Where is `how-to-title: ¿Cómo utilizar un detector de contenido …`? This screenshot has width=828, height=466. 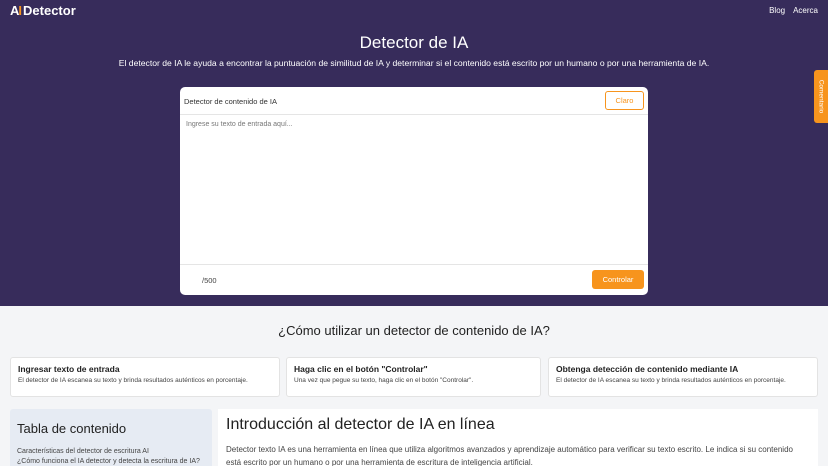 how-to-title: ¿Cómo utilizar un detector de contenido … is located at coordinates (414, 330).